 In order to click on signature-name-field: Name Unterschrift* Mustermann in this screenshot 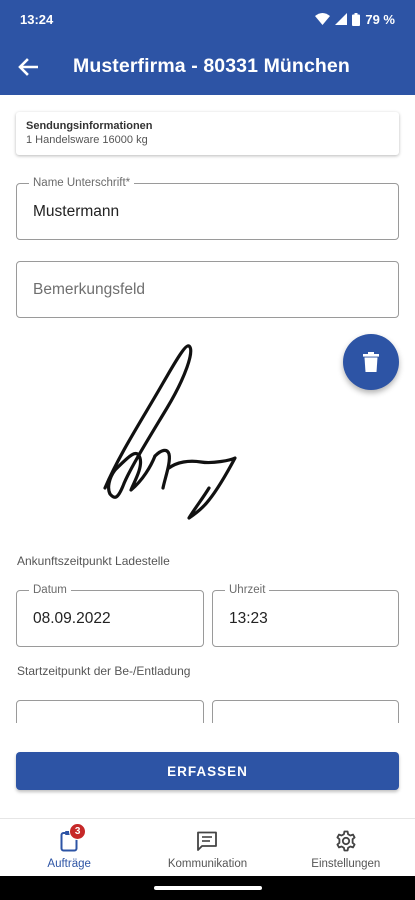, I will do `click(207, 208)`.